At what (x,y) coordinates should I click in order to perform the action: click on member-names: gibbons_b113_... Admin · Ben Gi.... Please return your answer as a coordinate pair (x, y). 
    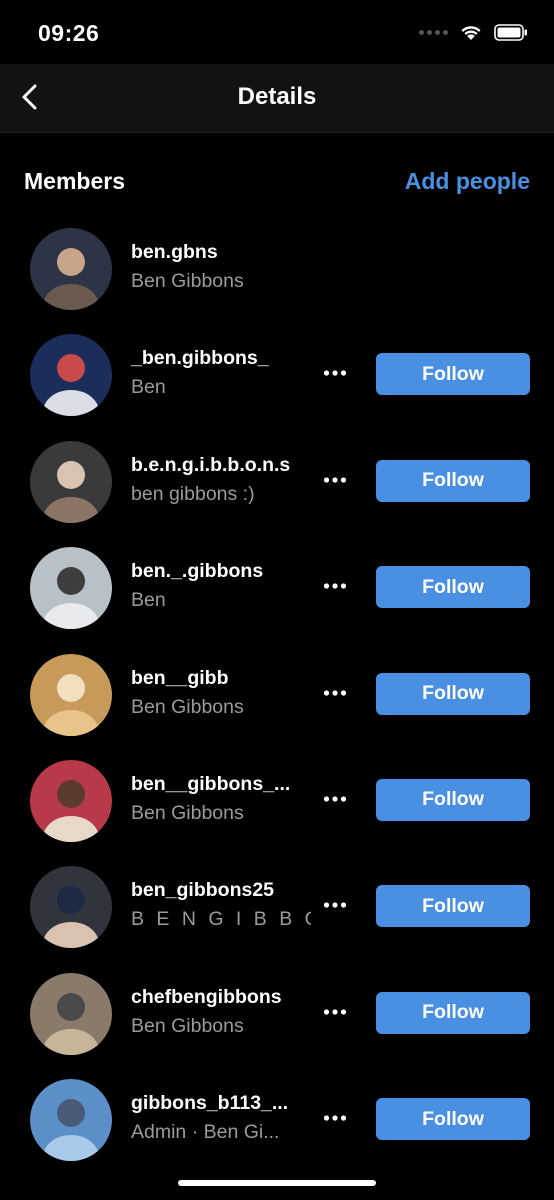
    Looking at the image, I should click on (221, 1118).